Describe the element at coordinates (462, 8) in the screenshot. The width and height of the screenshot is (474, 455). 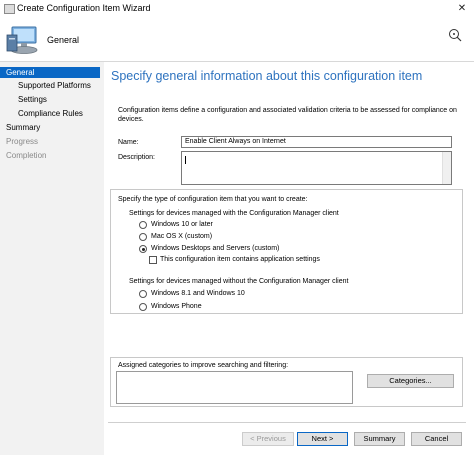
I see `close-icon: ✕` at that location.